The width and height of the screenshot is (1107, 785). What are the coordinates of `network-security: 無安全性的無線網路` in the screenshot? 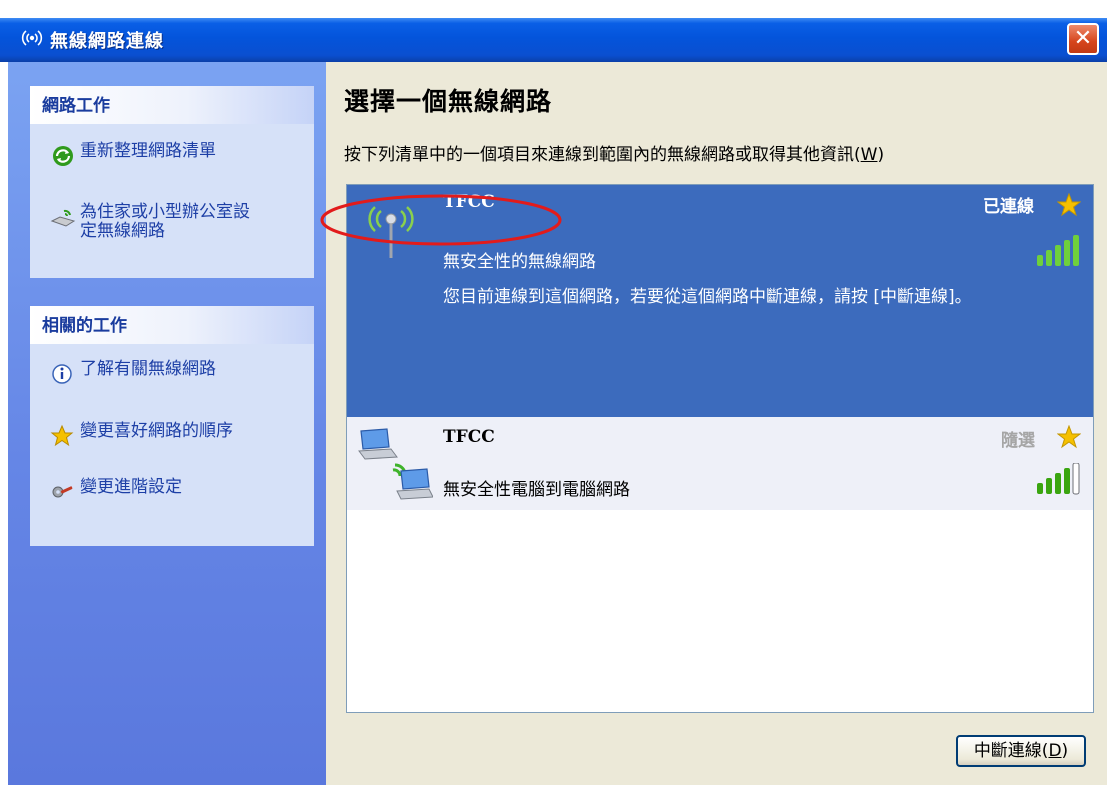 It's located at (519, 262).